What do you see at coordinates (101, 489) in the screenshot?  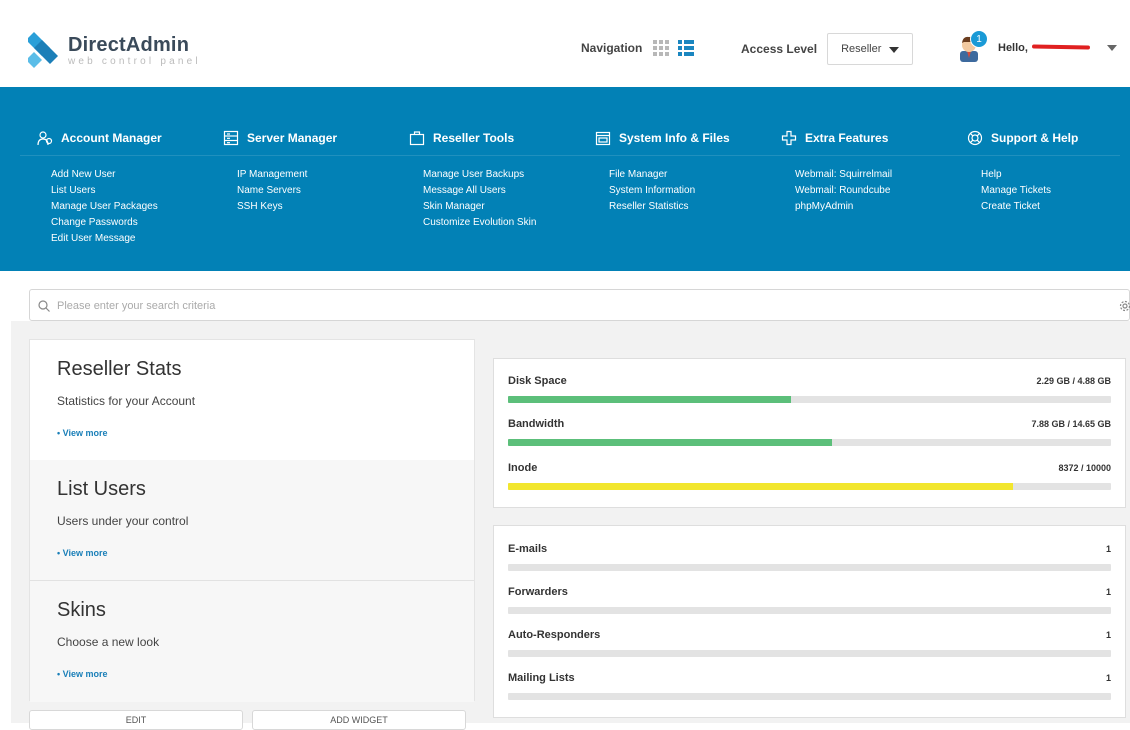 I see `section-title: List Users` at bounding box center [101, 489].